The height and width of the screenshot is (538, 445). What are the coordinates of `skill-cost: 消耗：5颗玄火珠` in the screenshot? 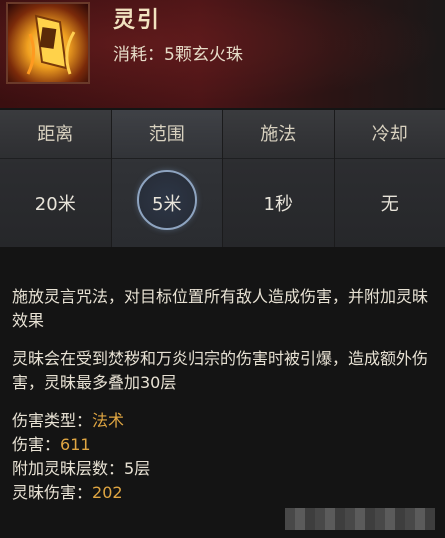 It's located at (178, 55).